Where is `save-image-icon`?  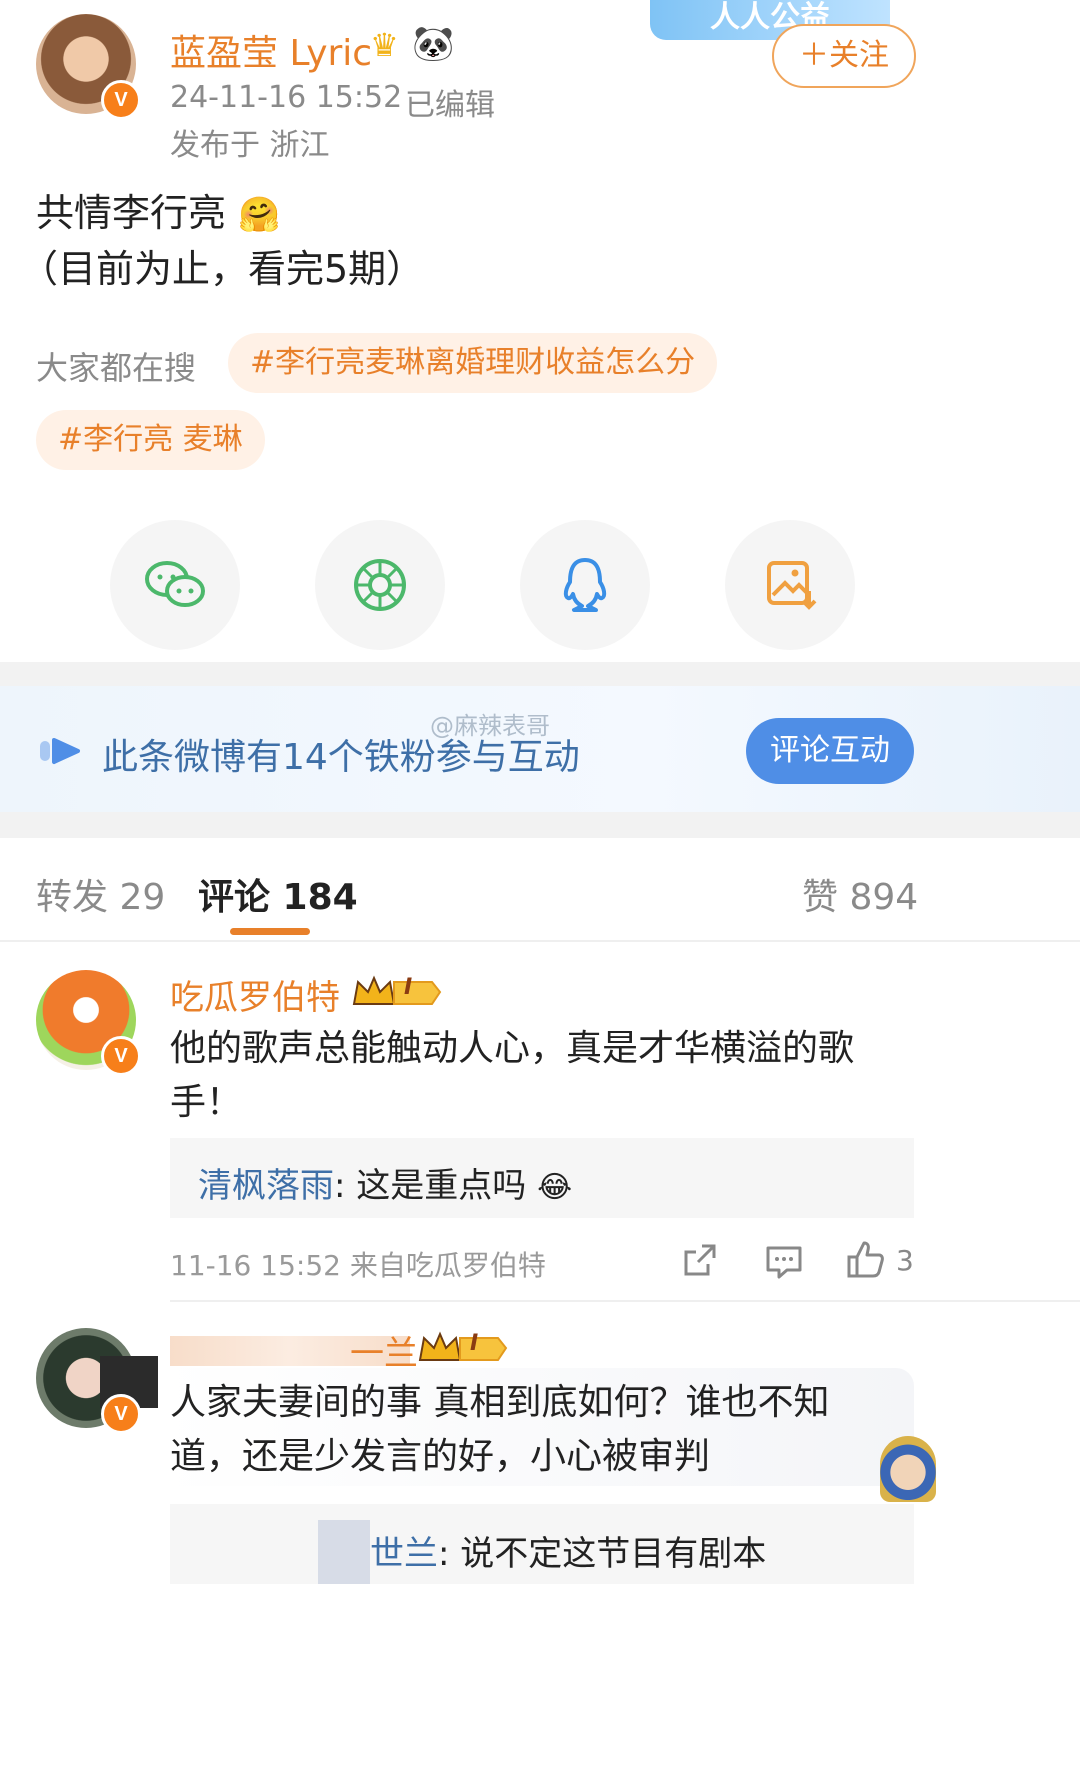
save-image-icon is located at coordinates (792, 585).